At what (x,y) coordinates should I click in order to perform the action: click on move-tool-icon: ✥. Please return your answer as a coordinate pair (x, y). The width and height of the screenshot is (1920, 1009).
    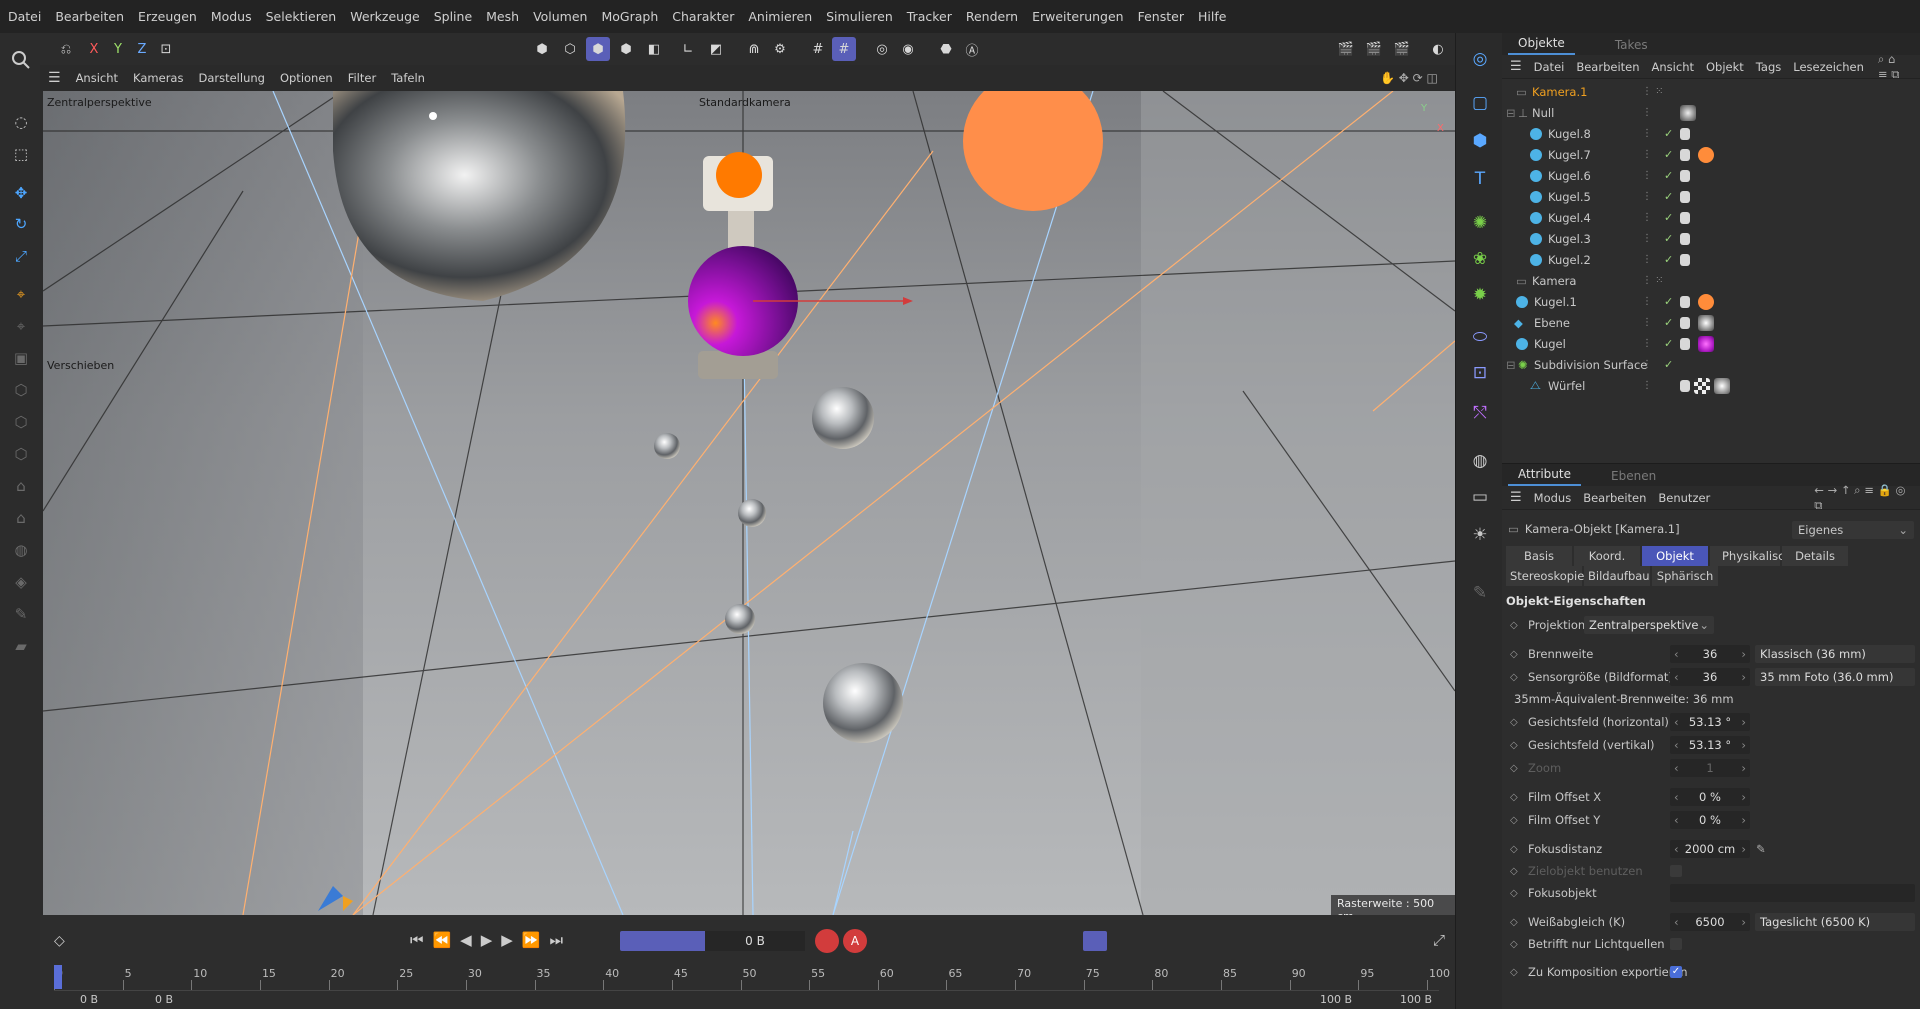
    Looking at the image, I should click on (21, 193).